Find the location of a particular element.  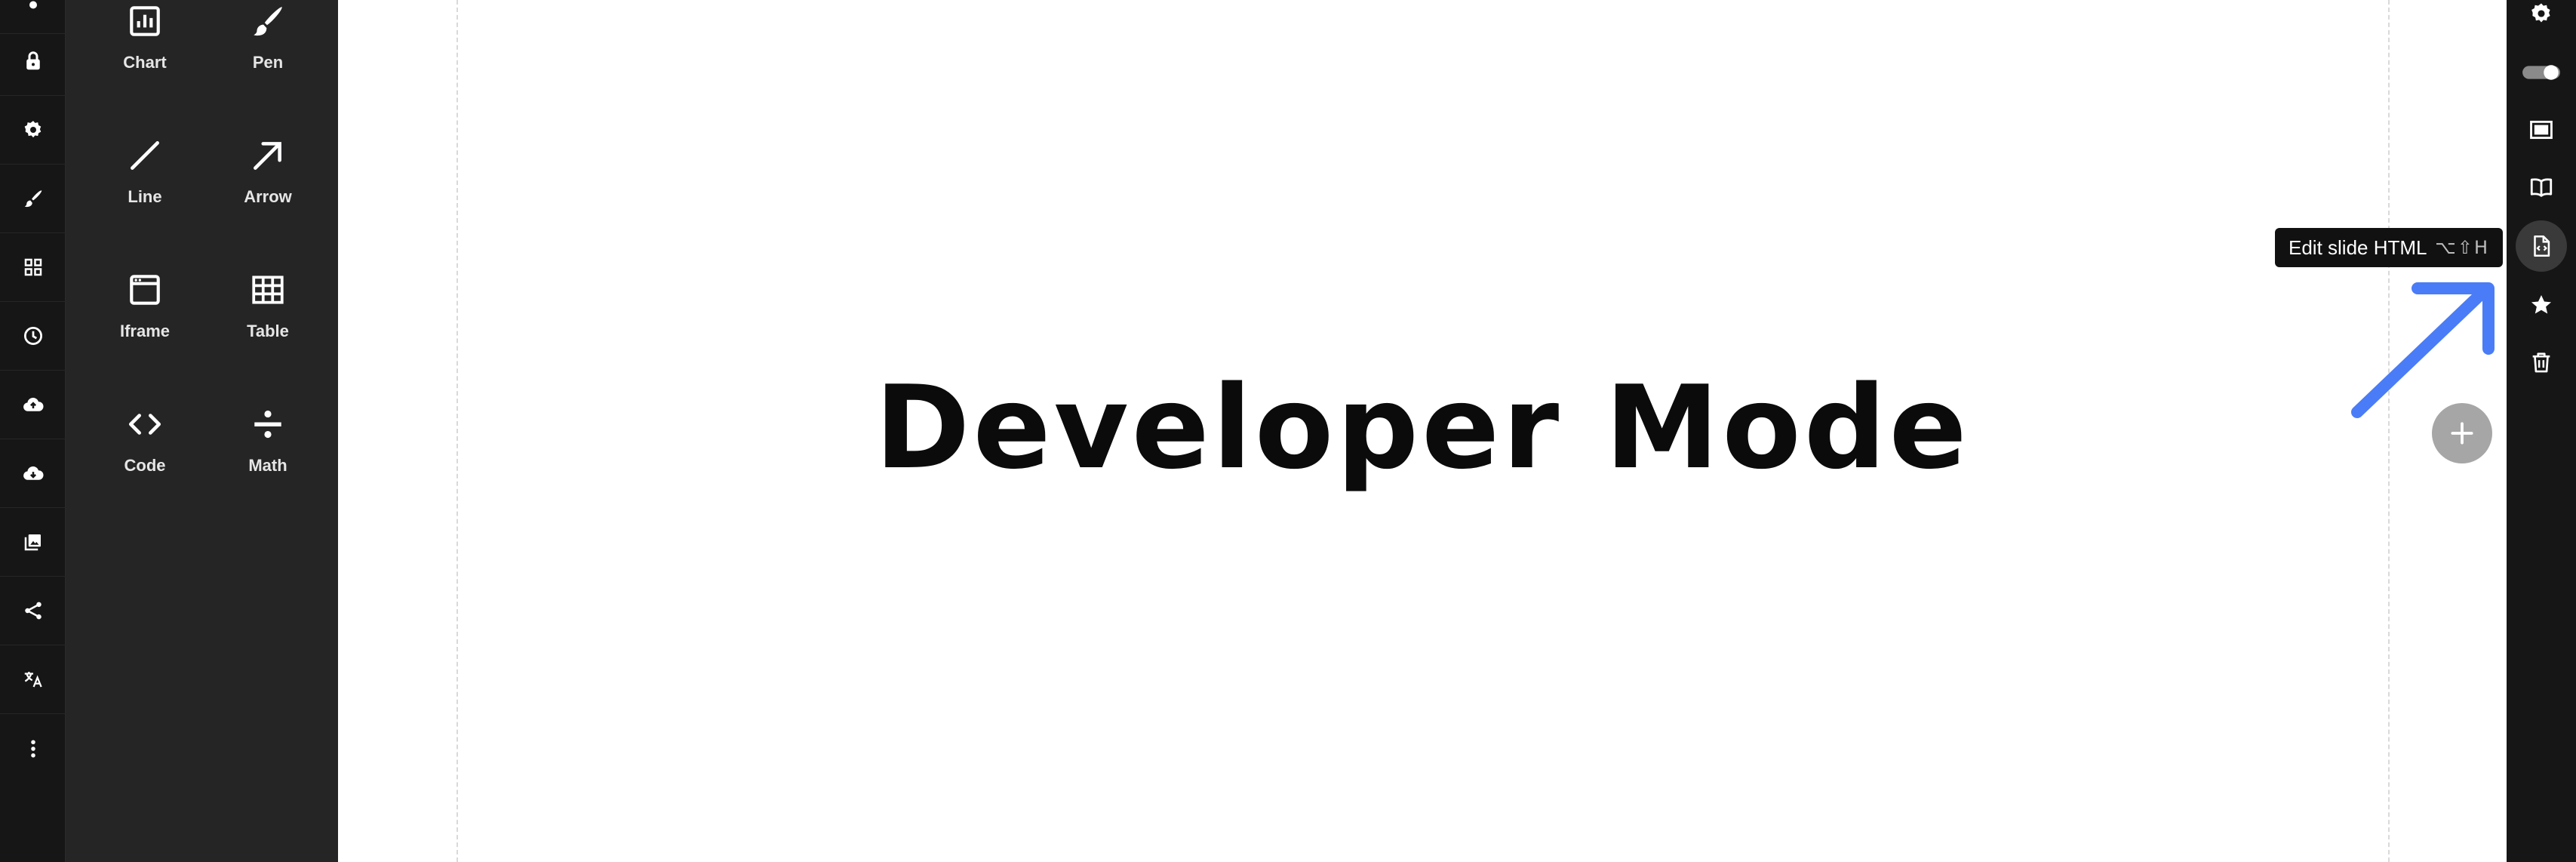

plus-icon is located at coordinates (2462, 434).